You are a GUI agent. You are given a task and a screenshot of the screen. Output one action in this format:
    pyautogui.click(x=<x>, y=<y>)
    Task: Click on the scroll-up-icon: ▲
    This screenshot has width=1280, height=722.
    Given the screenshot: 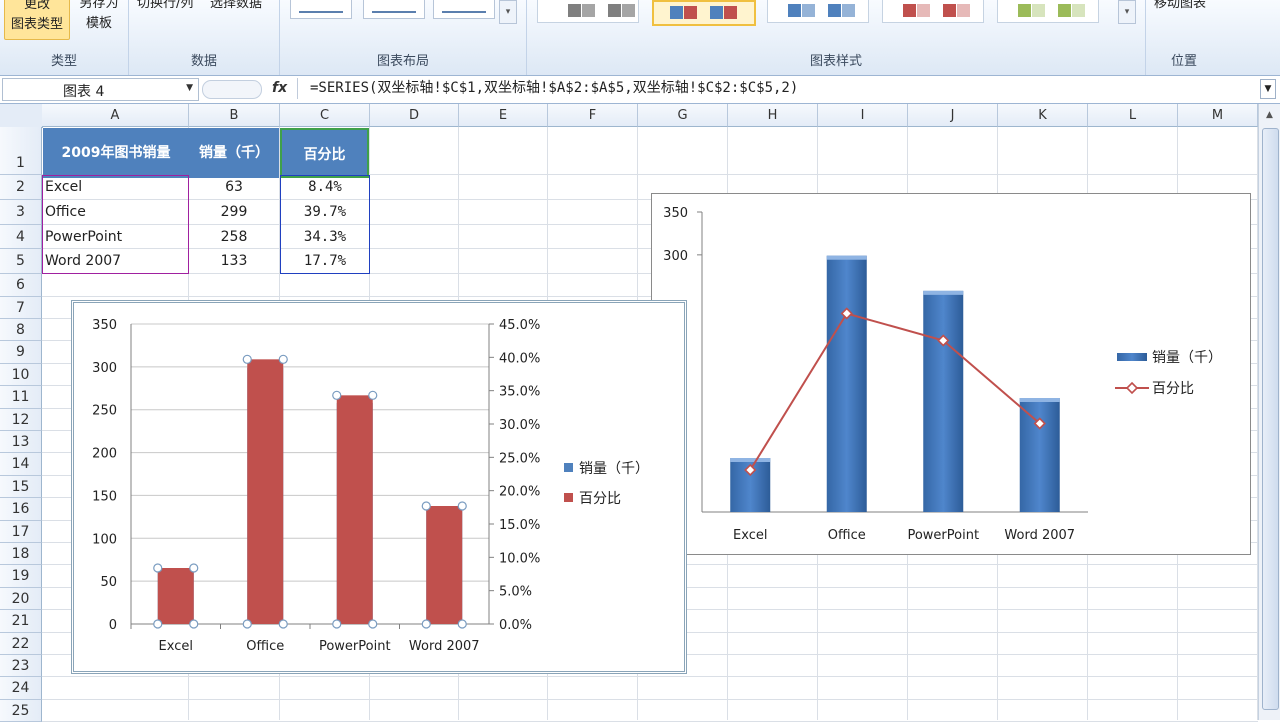 What is the action you would take?
    pyautogui.click(x=1269, y=115)
    